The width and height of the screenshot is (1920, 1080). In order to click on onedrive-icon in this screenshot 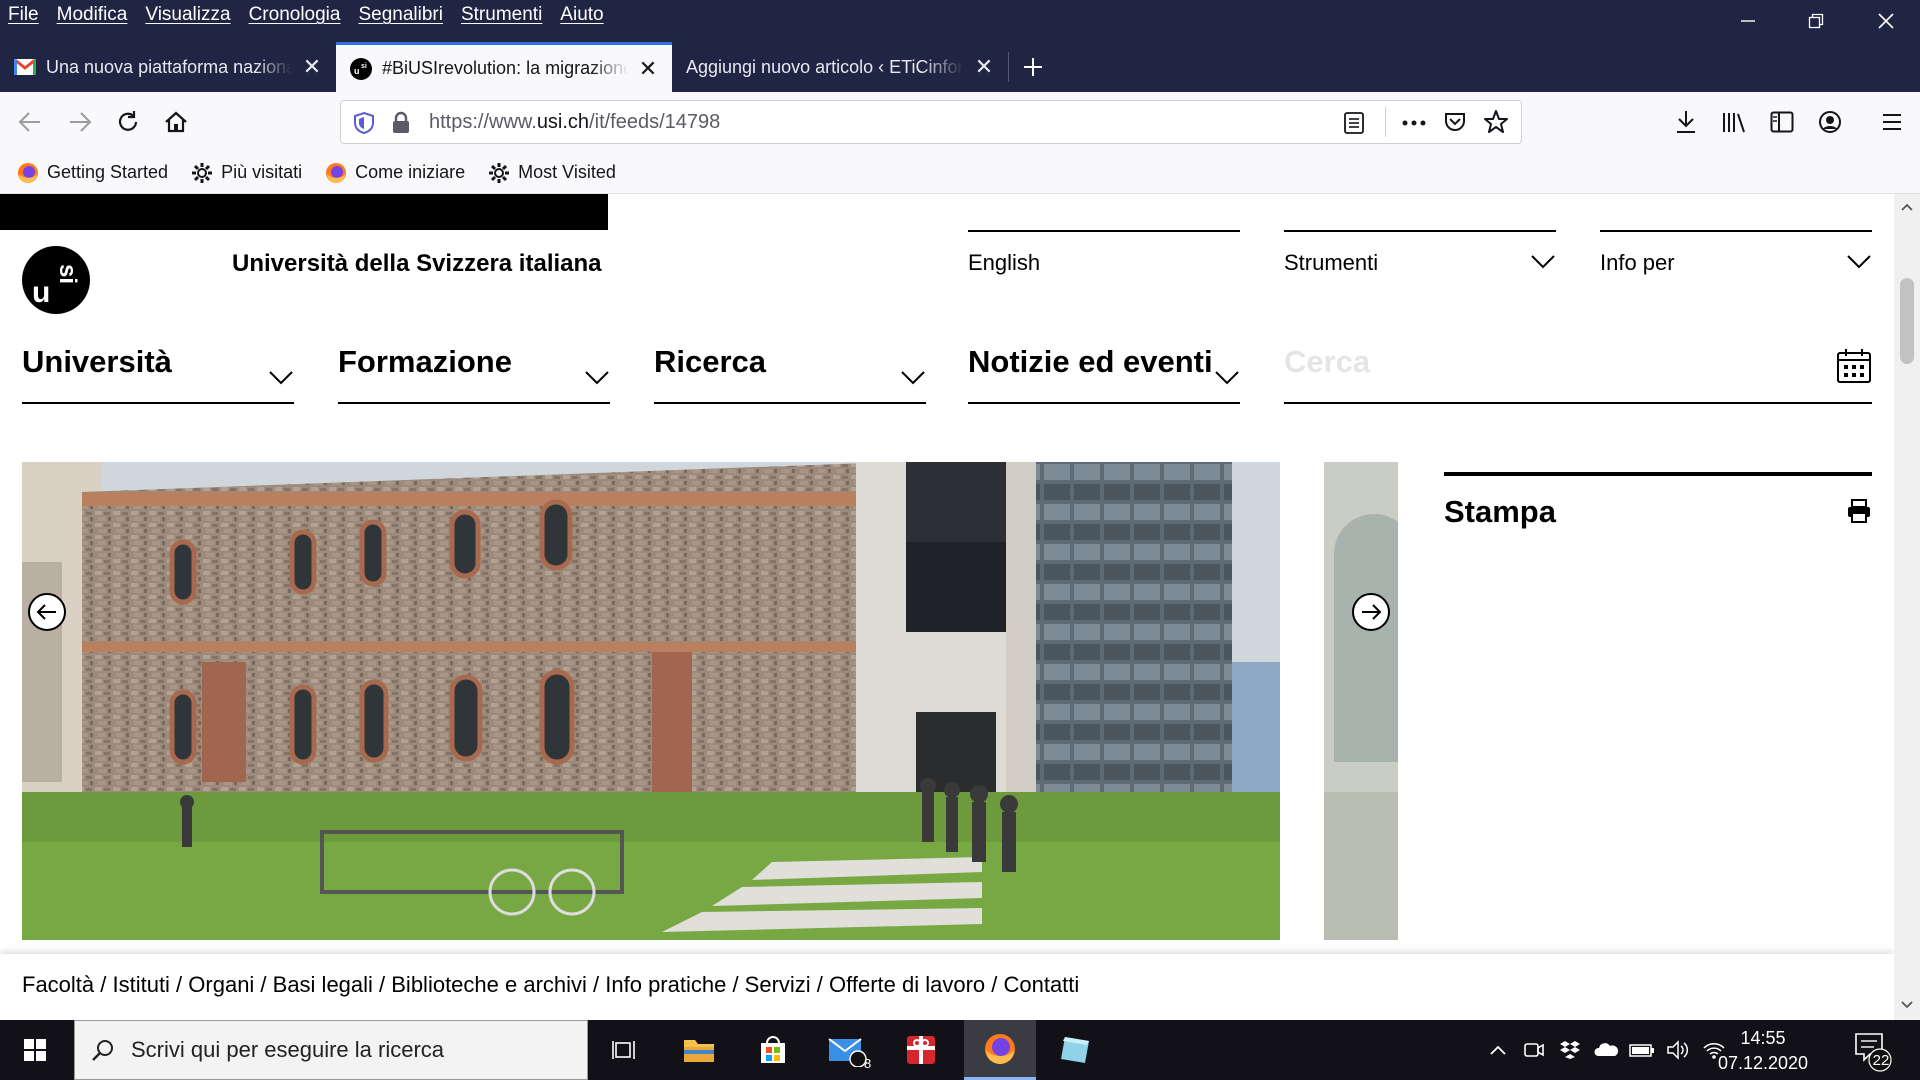, I will do `click(1606, 1050)`.